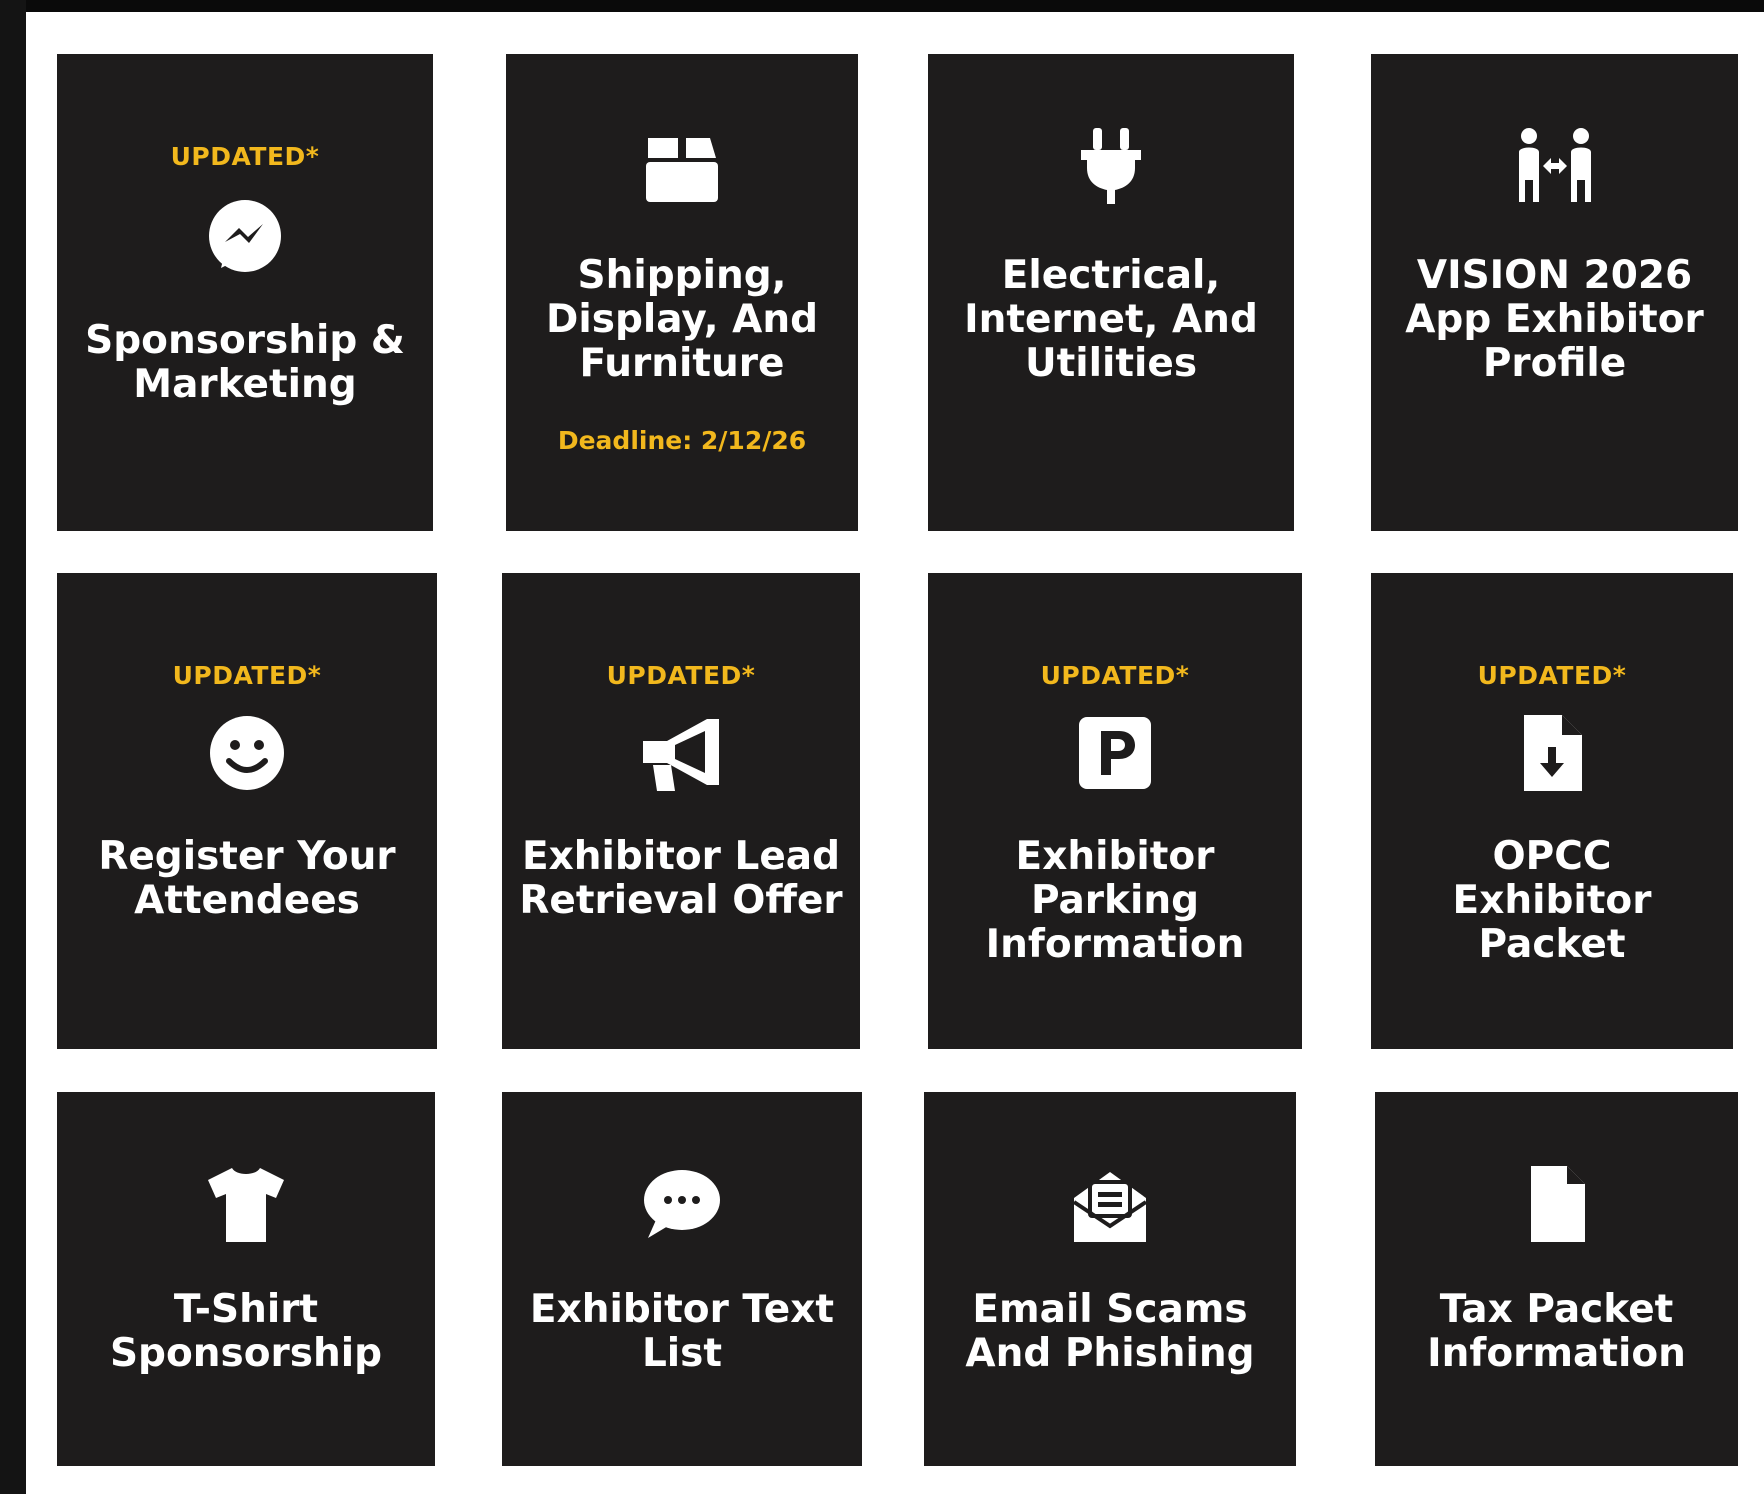 This screenshot has width=1764, height=1494. Describe the element at coordinates (1115, 811) in the screenshot. I see `tile-parking-info: UPDATED* Exhibitor Parking Information` at that location.